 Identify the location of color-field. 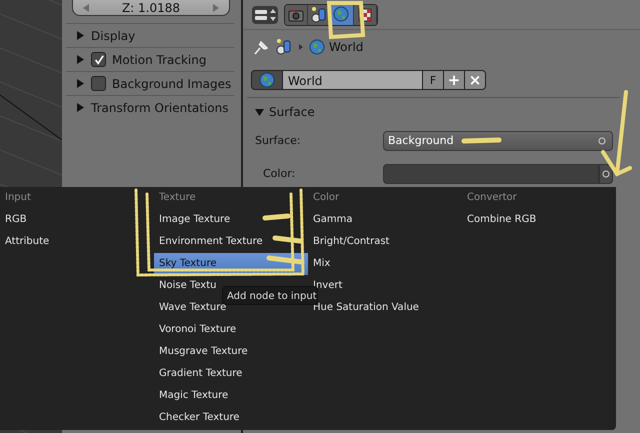
(491, 174).